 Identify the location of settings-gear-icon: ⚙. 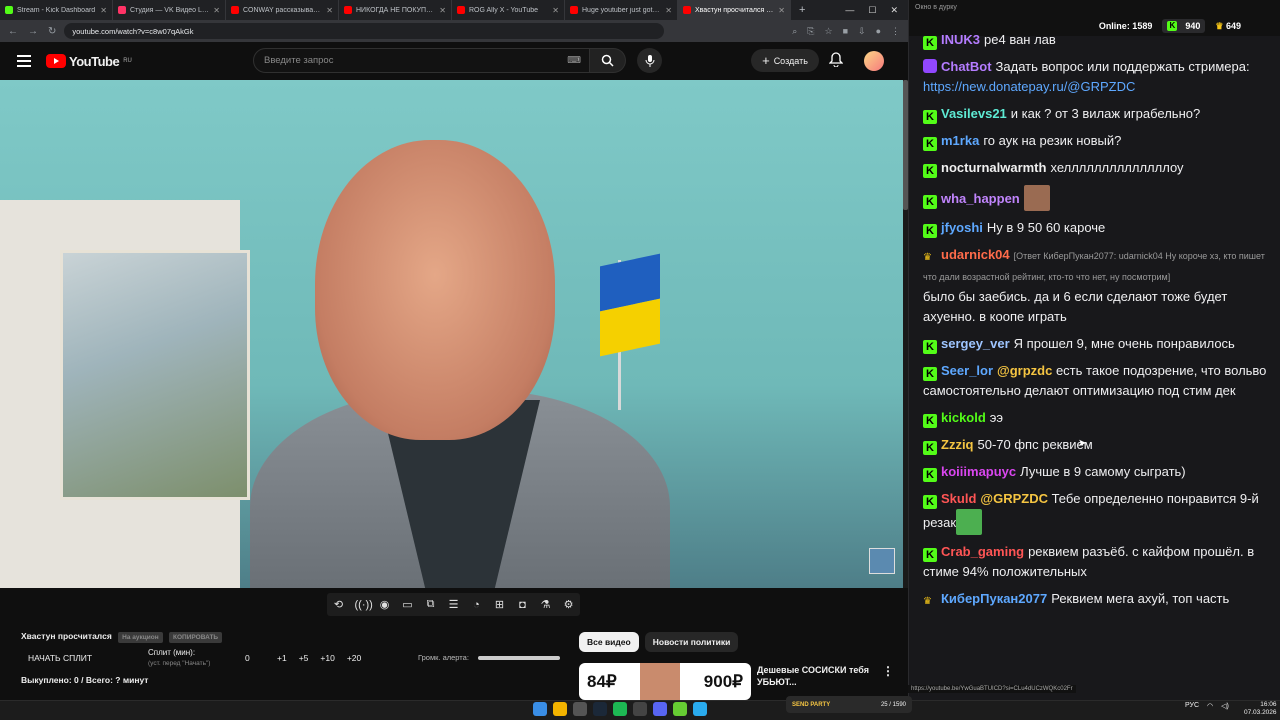
(569, 604).